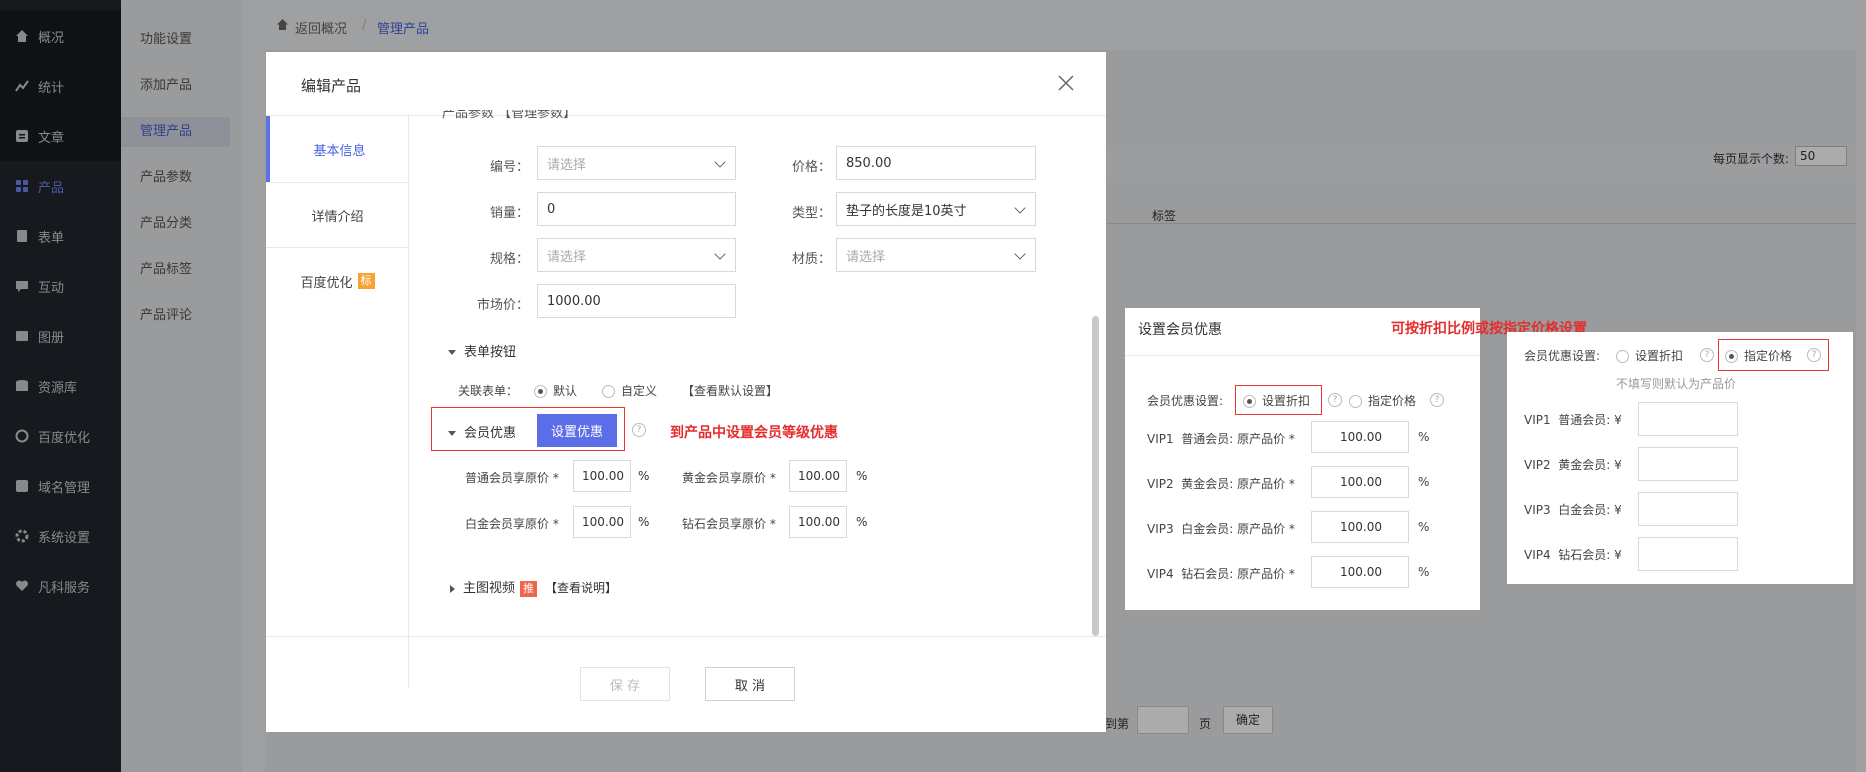 Image resolution: width=1866 pixels, height=772 pixels. Describe the element at coordinates (366, 281) in the screenshot. I see `tag-badge: 标` at that location.